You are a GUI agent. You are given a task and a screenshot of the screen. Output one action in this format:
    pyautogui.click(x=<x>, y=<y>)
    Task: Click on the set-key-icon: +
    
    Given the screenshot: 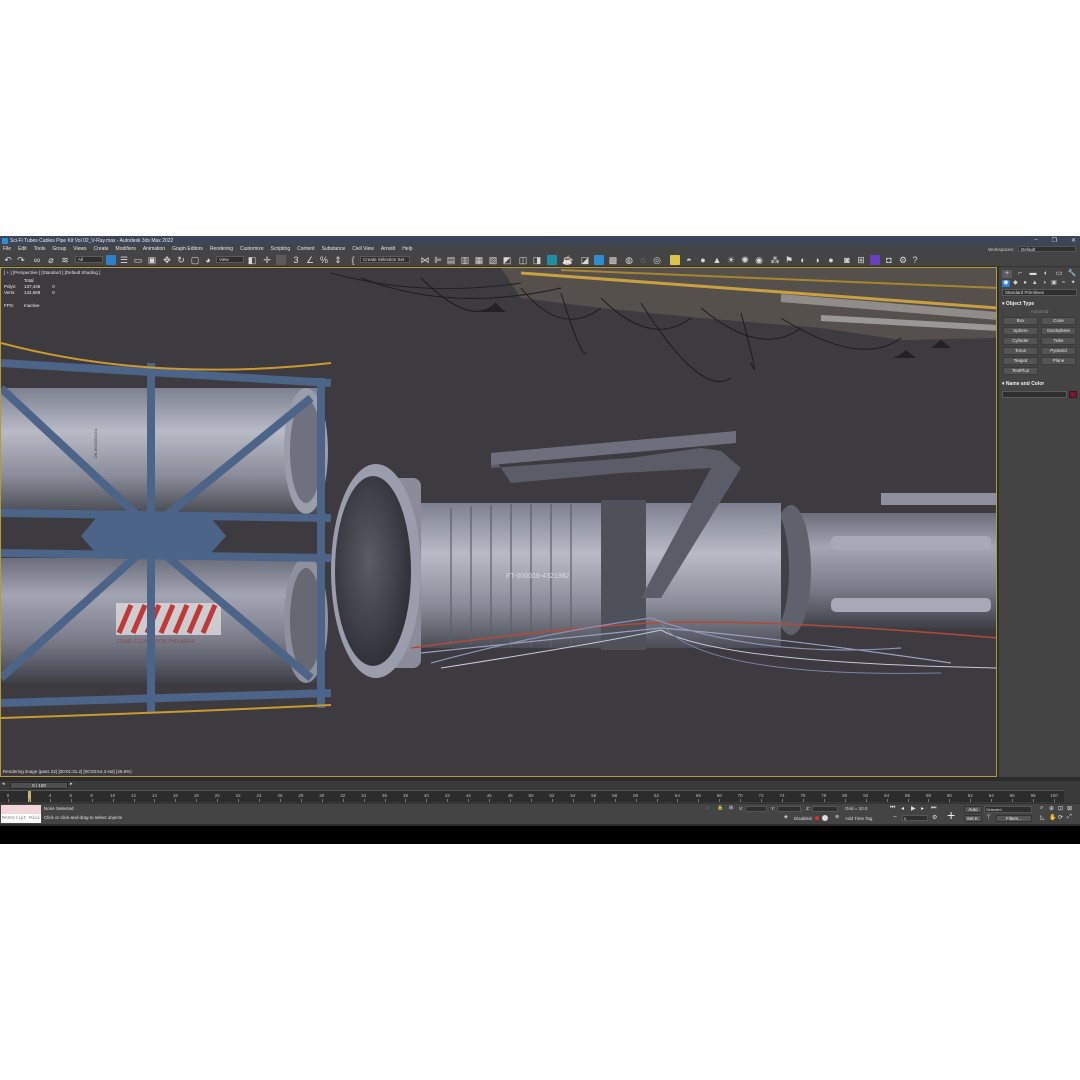 What is the action you would take?
    pyautogui.click(x=951, y=815)
    